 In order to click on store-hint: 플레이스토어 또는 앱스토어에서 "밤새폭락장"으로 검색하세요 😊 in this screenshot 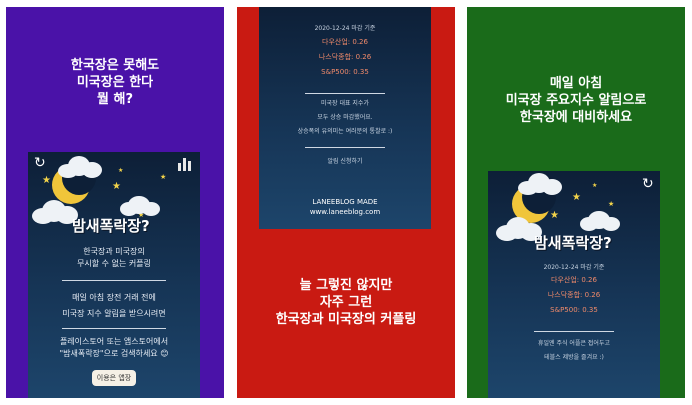, I will do `click(114, 348)`.